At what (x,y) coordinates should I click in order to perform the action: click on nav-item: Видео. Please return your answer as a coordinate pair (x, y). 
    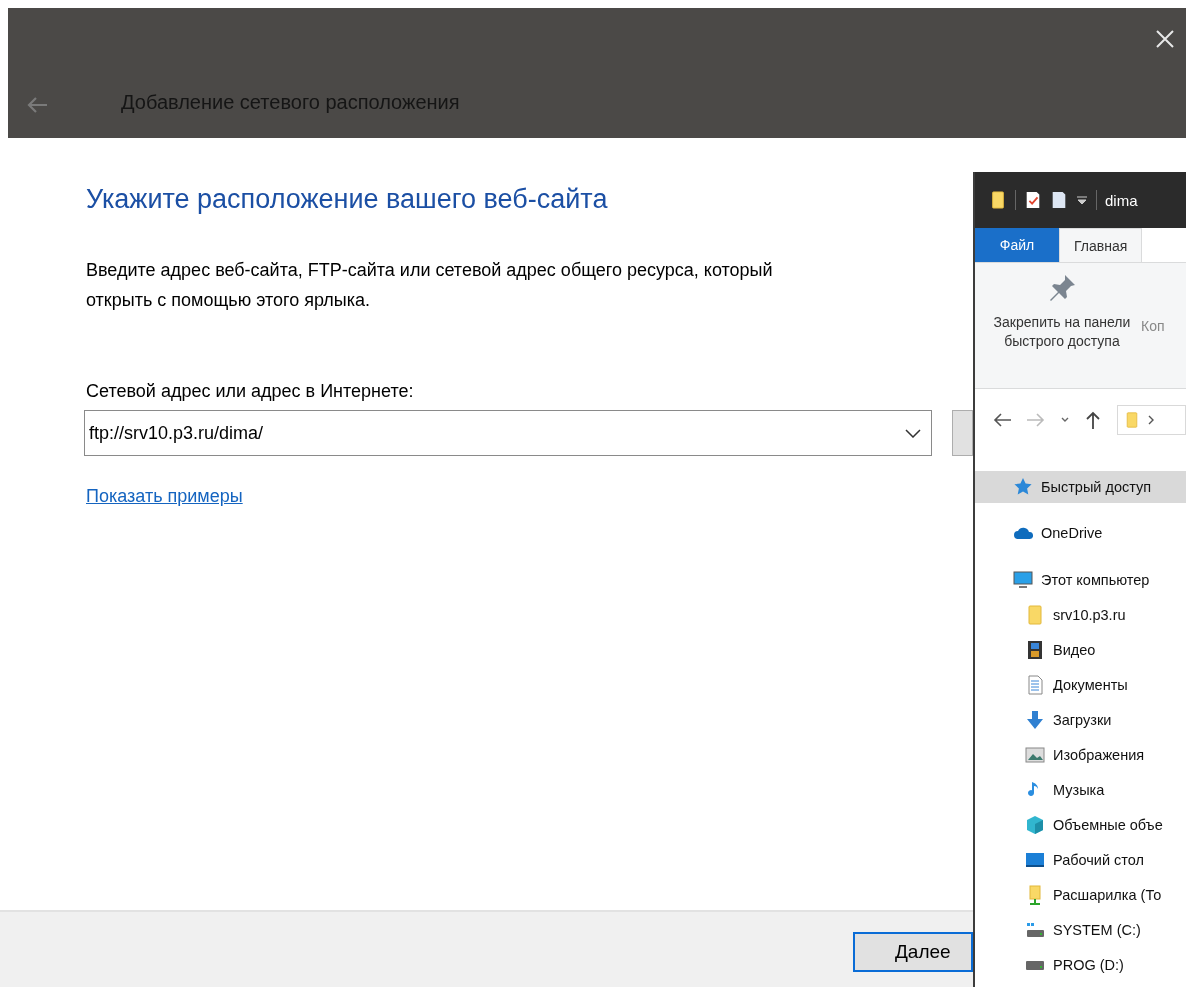
    Looking at the image, I should click on (1080, 649).